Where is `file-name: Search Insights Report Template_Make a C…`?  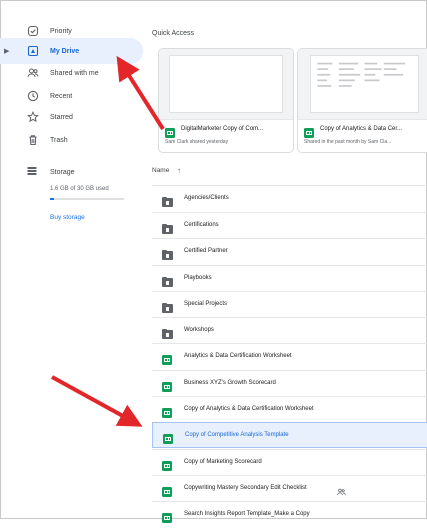 file-name: Search Insights Report Template_Make a C… is located at coordinates (247, 514).